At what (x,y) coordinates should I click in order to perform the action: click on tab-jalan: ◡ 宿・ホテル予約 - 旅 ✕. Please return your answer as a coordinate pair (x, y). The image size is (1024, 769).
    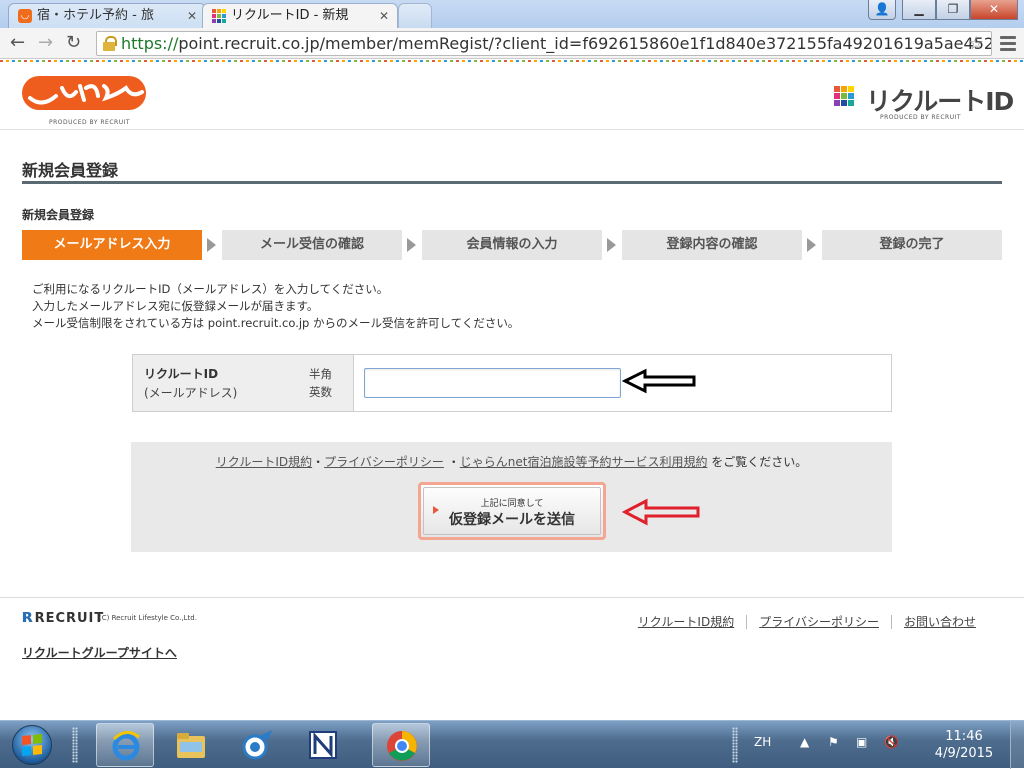
    Looking at the image, I should click on (107, 15).